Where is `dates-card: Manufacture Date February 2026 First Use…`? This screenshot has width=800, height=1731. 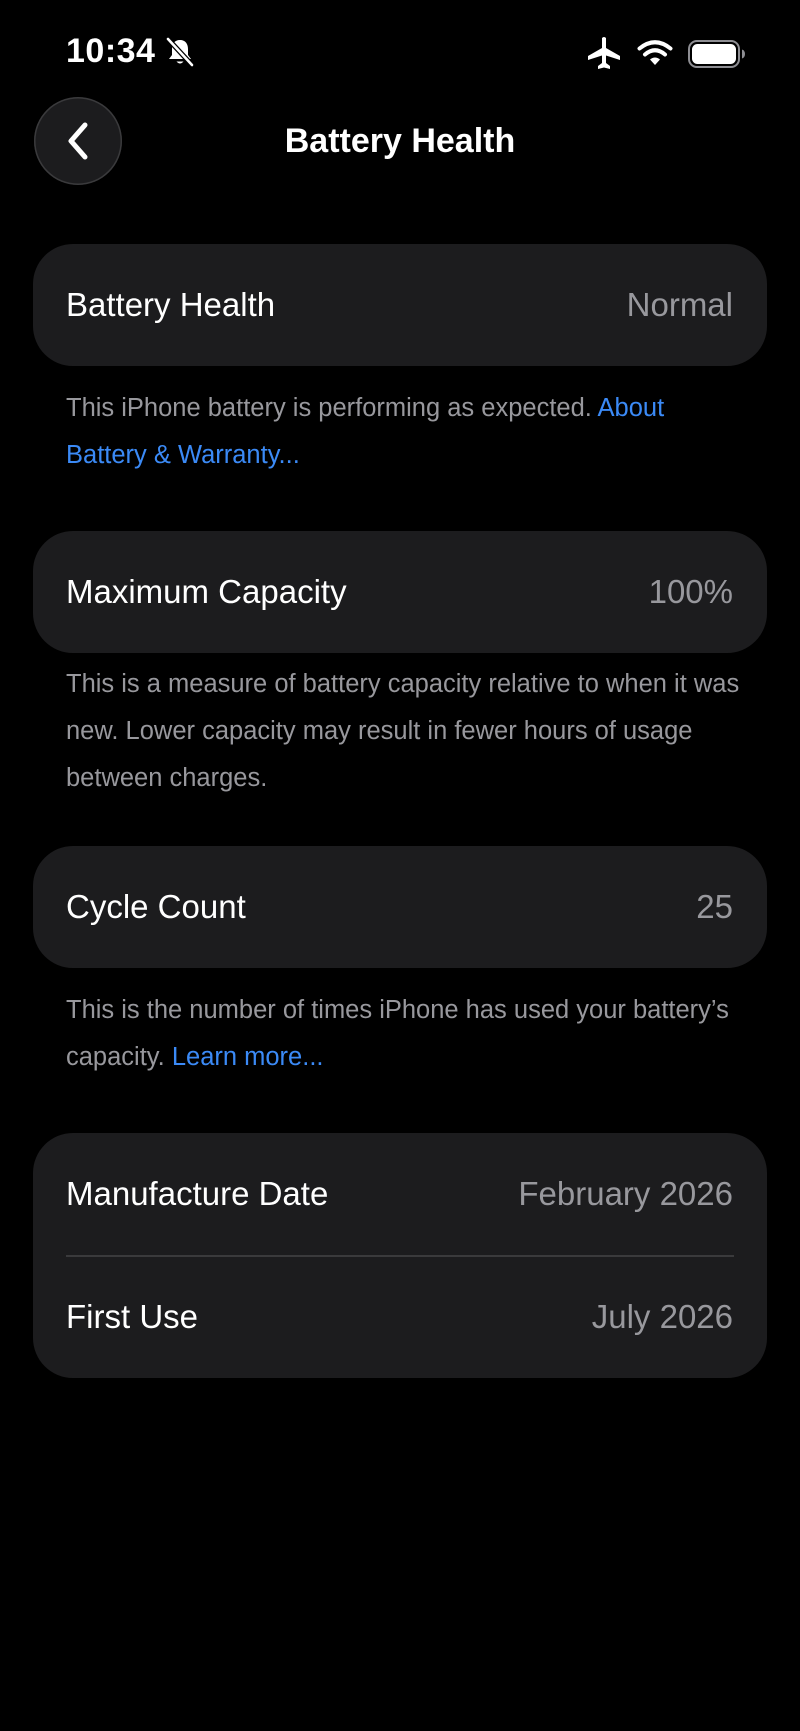 dates-card: Manufacture Date February 2026 First Use… is located at coordinates (400, 1255).